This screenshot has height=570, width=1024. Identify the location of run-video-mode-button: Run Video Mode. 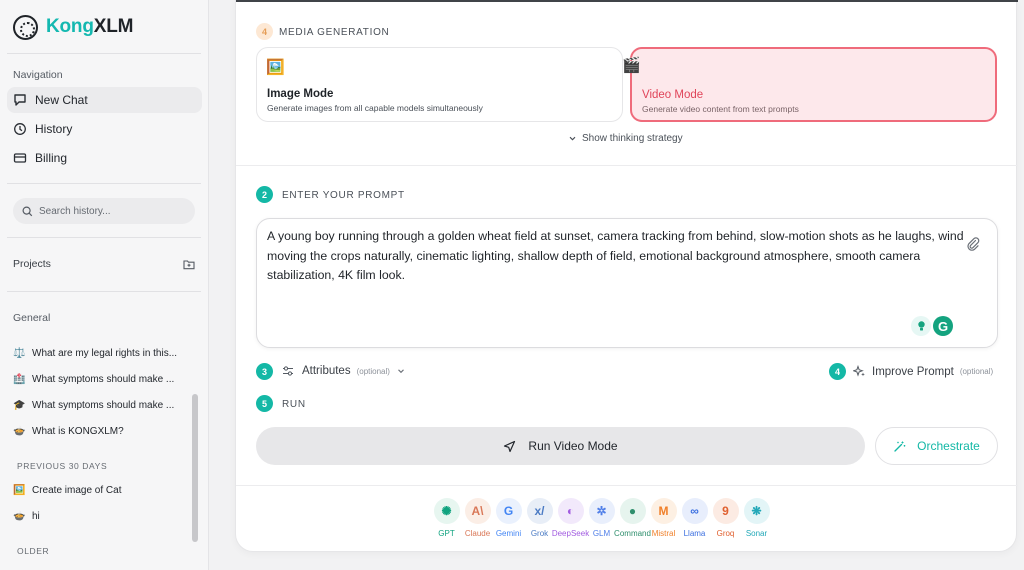
(560, 446).